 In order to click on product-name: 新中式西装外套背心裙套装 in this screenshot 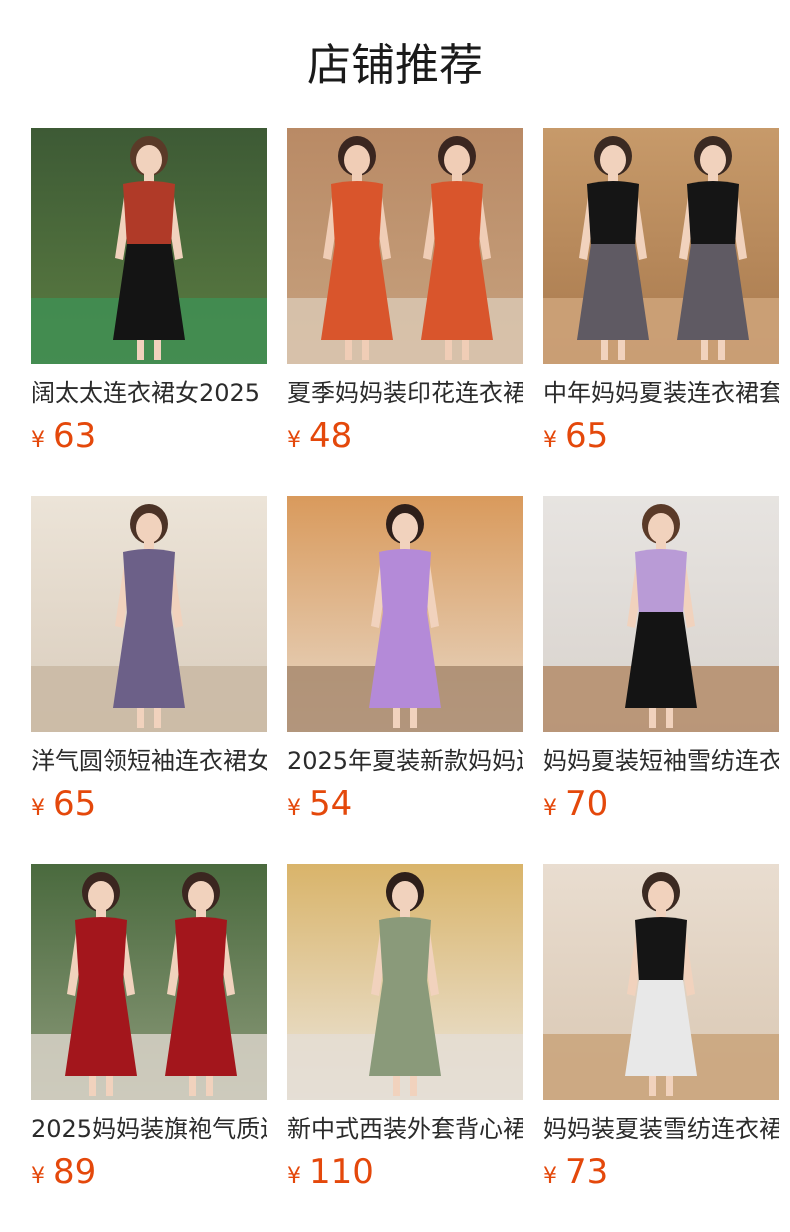, I will do `click(405, 1129)`.